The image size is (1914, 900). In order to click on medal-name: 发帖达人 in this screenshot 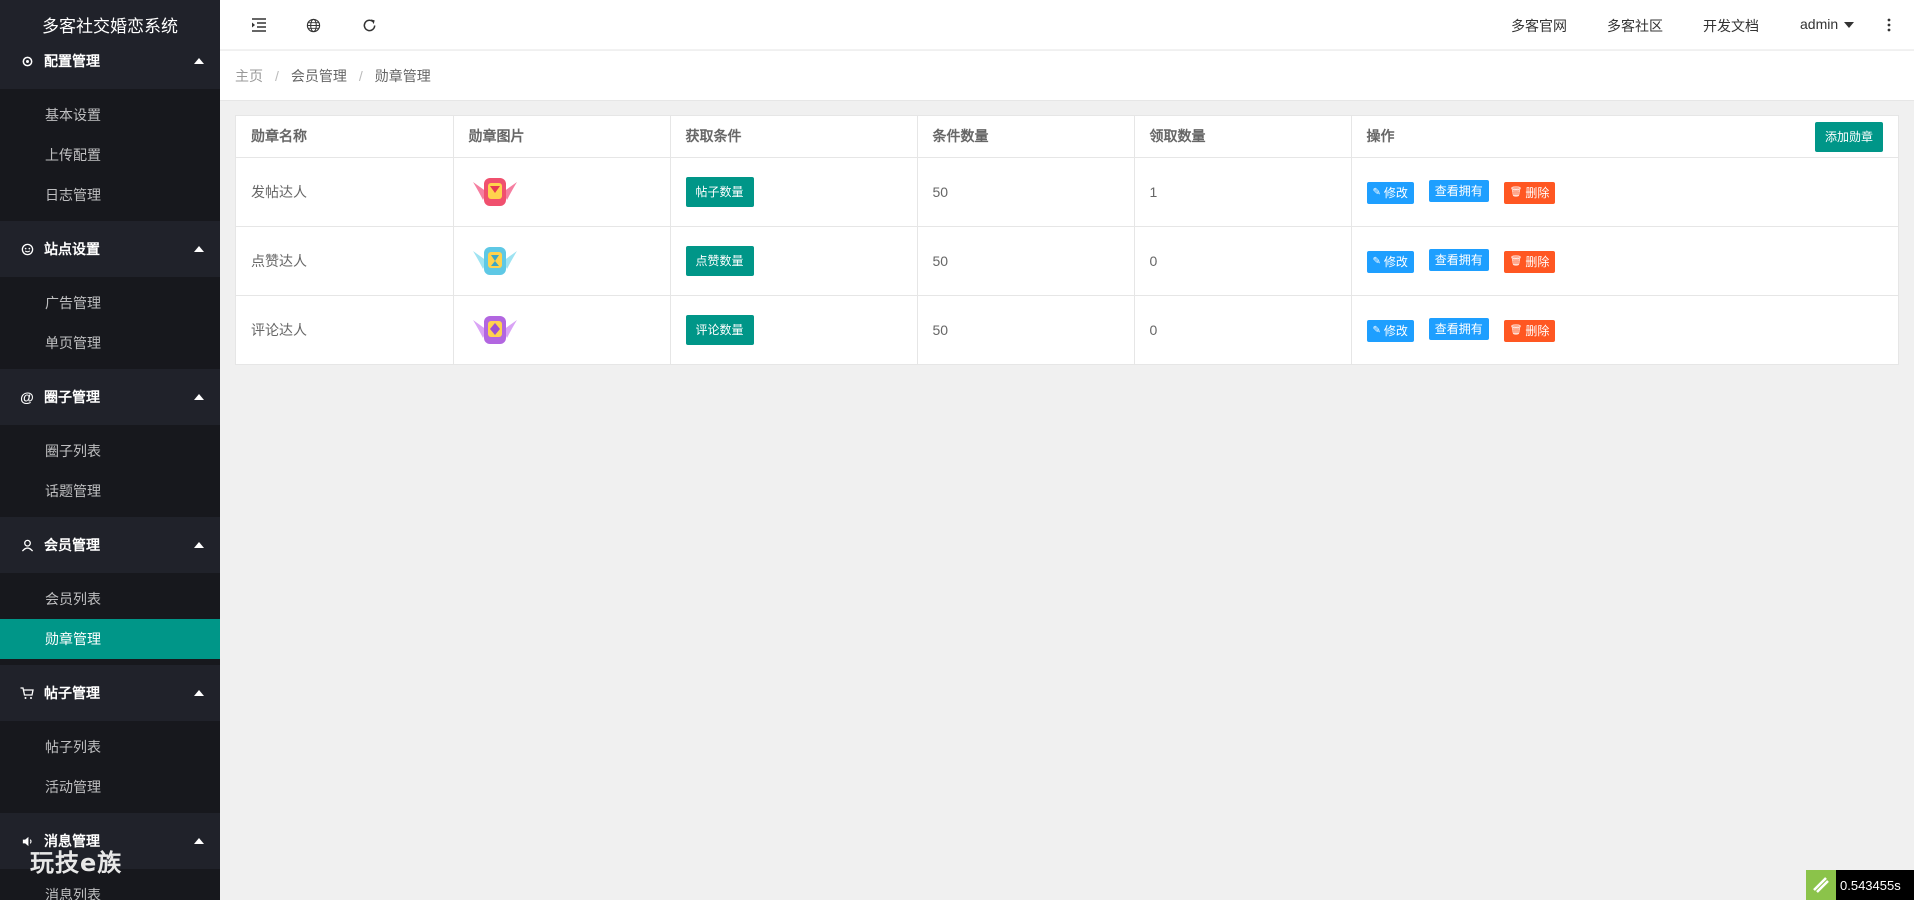, I will do `click(345, 192)`.